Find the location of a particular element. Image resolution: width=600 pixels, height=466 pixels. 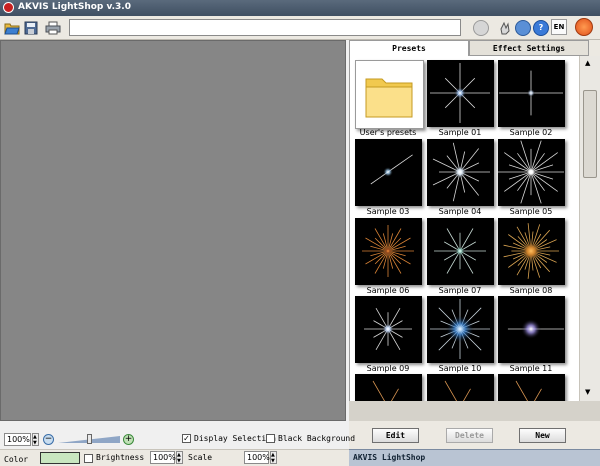

tab-presets: Presets is located at coordinates (409, 48).